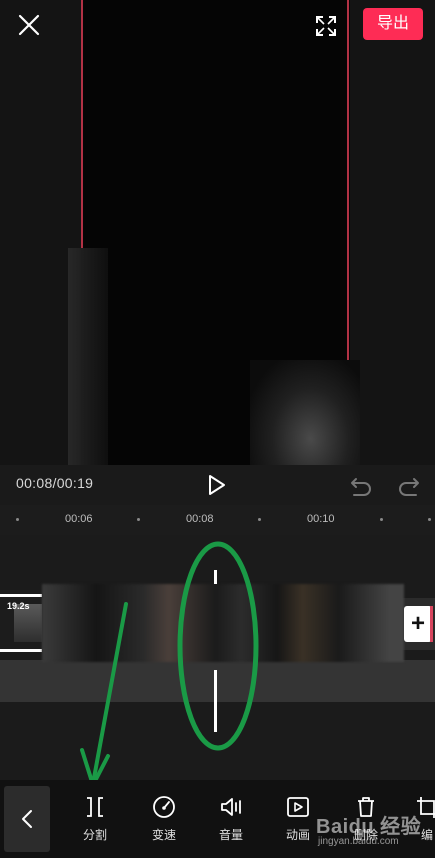  I want to click on close-button, so click(29, 25).